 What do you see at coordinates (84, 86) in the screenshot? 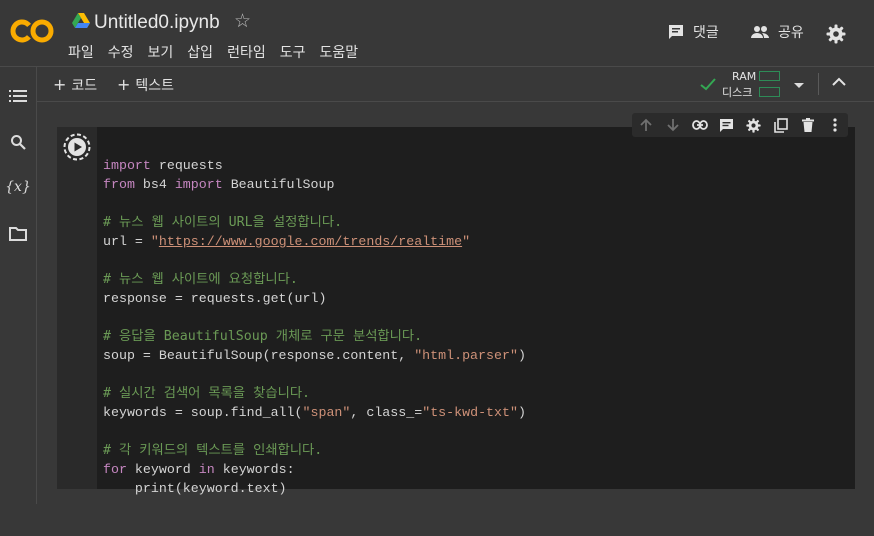
I see `add-code-label: 코드` at bounding box center [84, 86].